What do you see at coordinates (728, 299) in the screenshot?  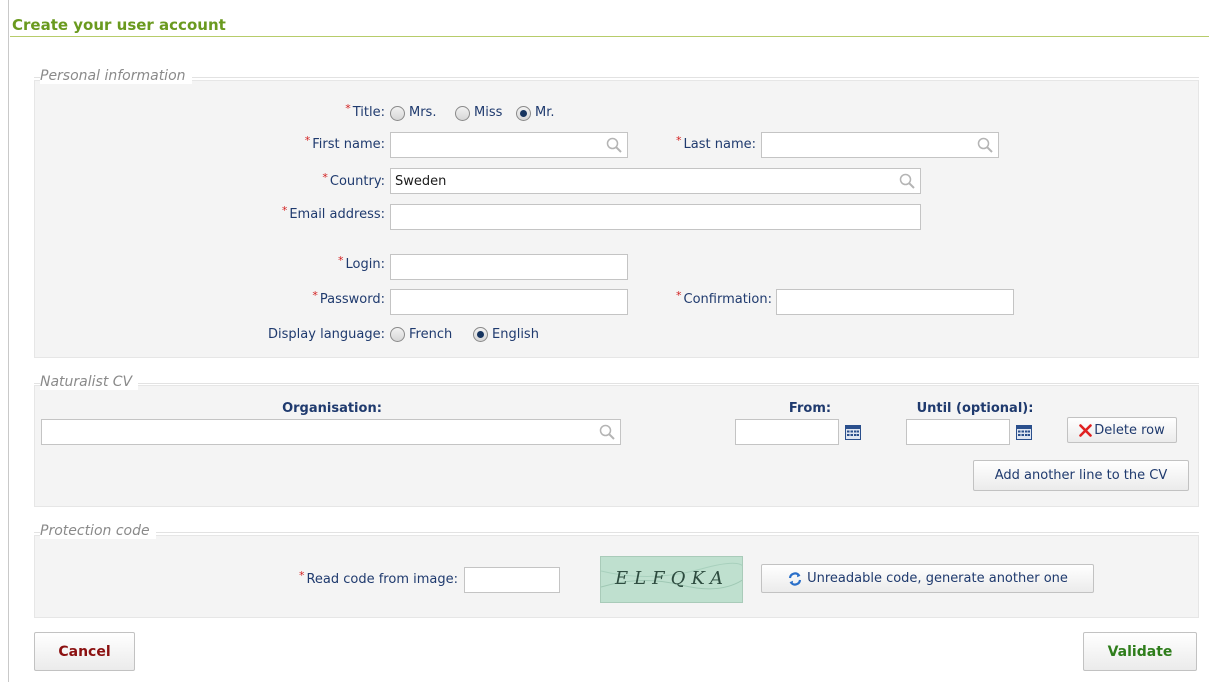 I see `confirmation-label-text: Confirmation:` at bounding box center [728, 299].